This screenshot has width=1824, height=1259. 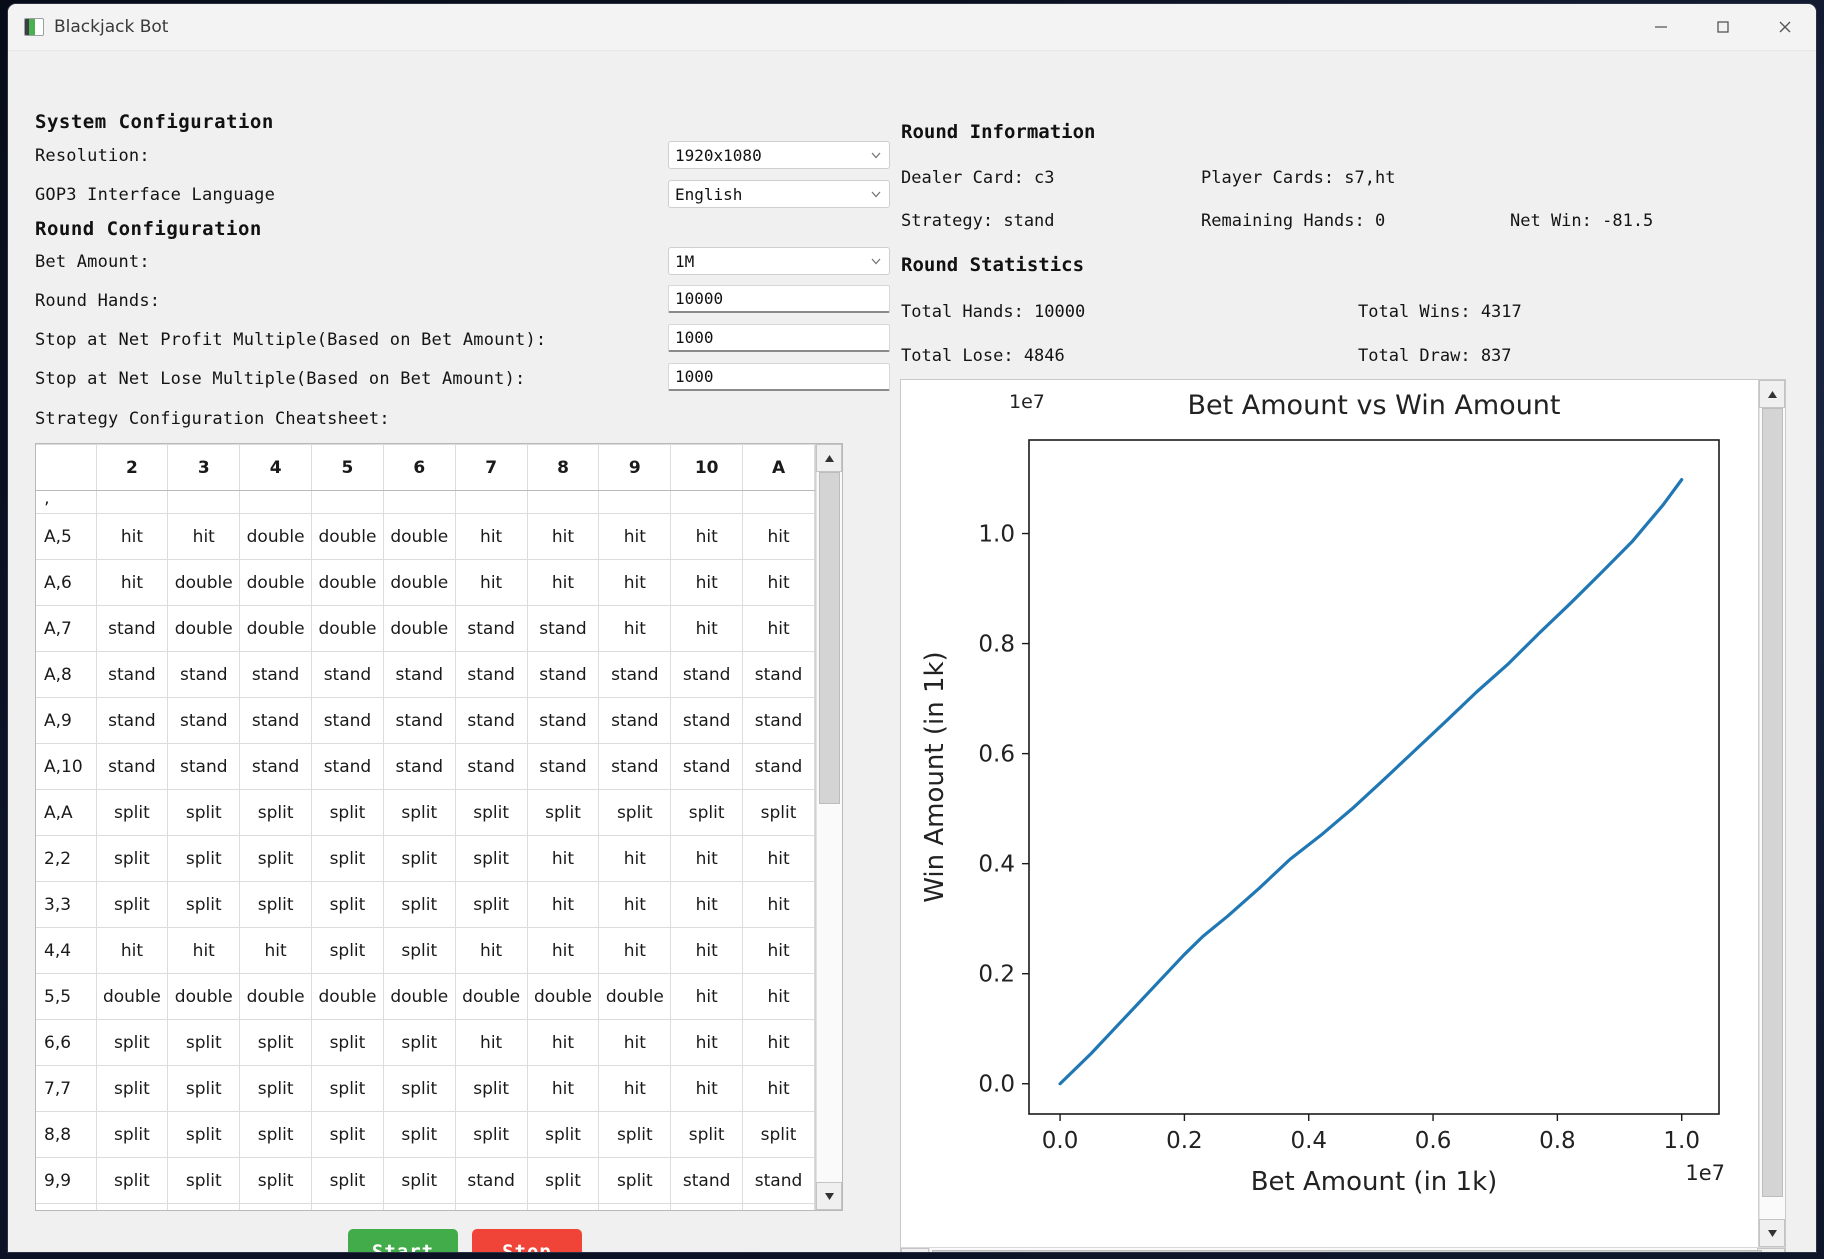 I want to click on bet-amount-select: 1M, so click(x=779, y=261).